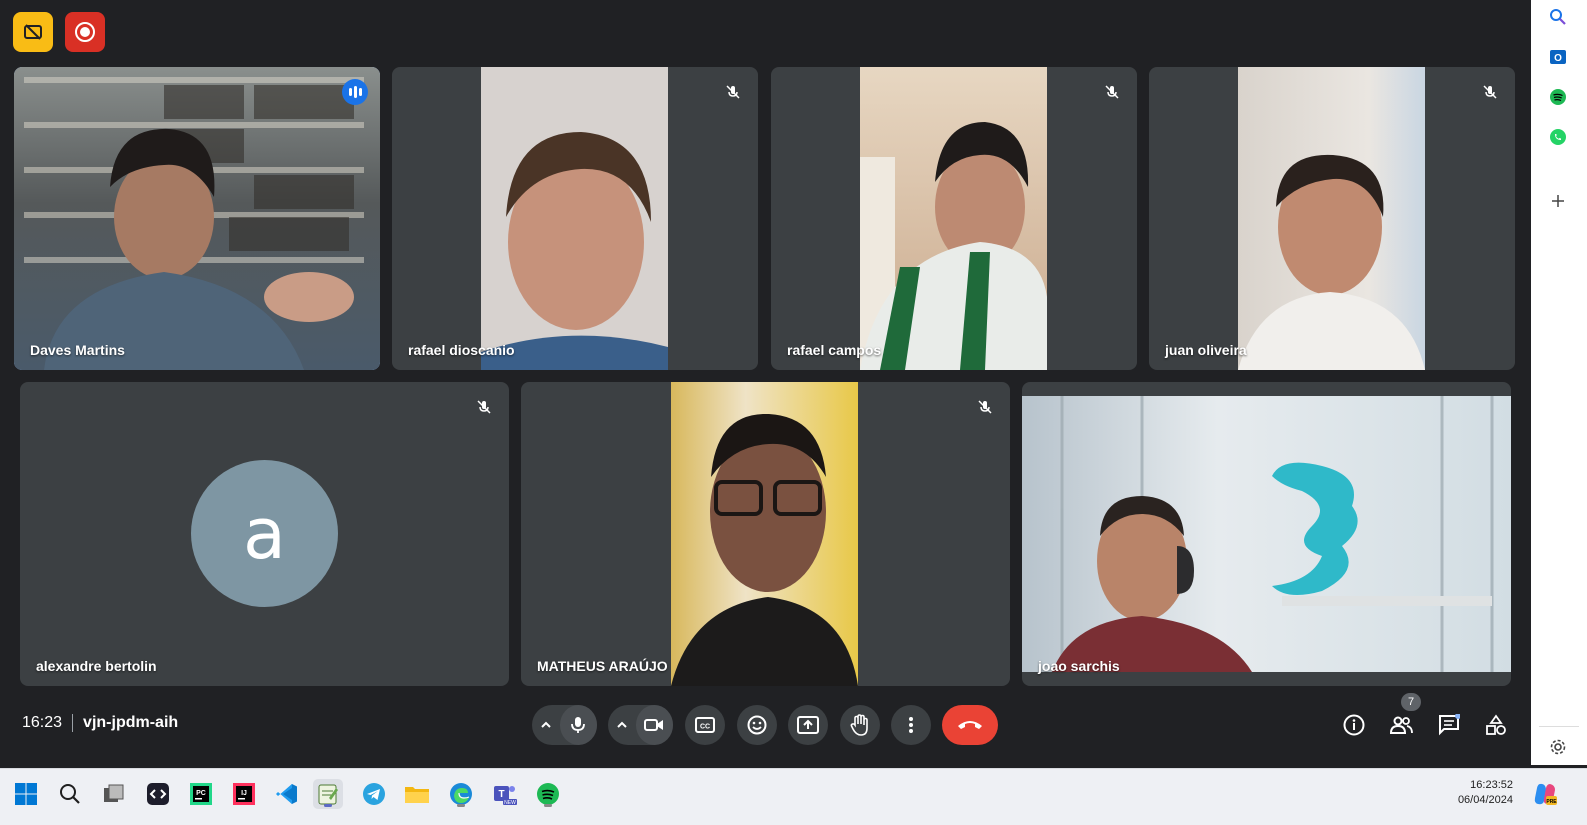  I want to click on spotify-taskbar-button, so click(548, 794).